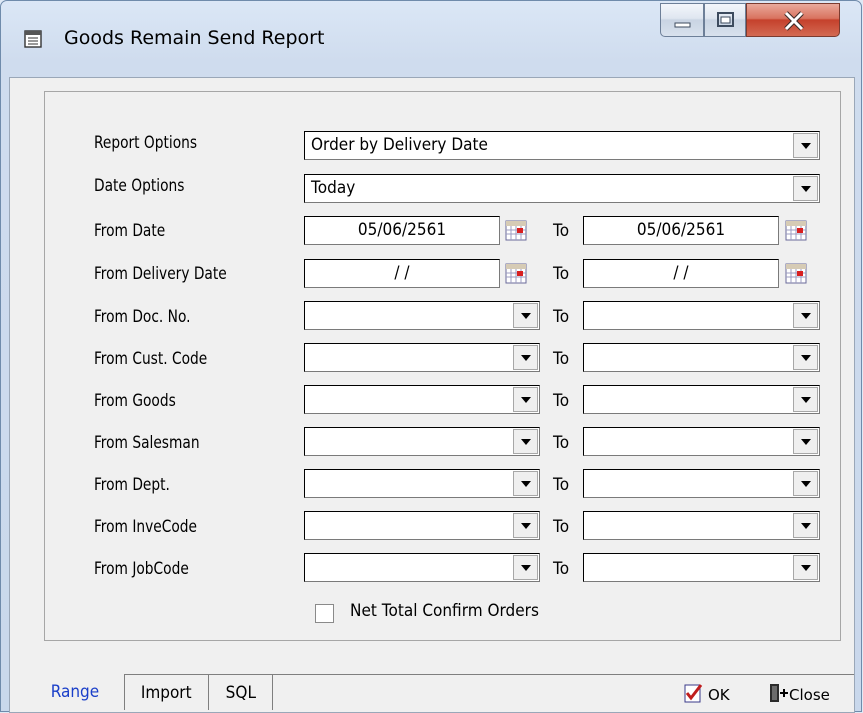 Image resolution: width=863 pixels, height=713 pixels. What do you see at coordinates (132, 485) in the screenshot?
I see `range-label-dept: From Dept.` at bounding box center [132, 485].